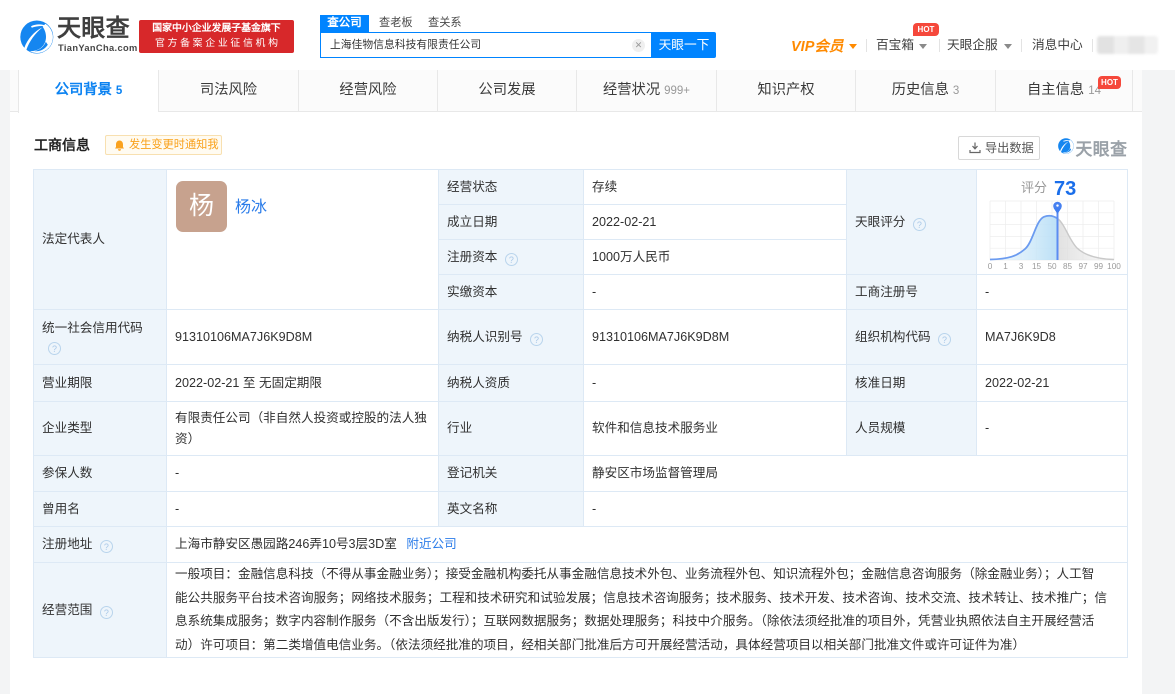 This screenshot has width=1175, height=694. I want to click on svg-text: 1, so click(1005, 266).